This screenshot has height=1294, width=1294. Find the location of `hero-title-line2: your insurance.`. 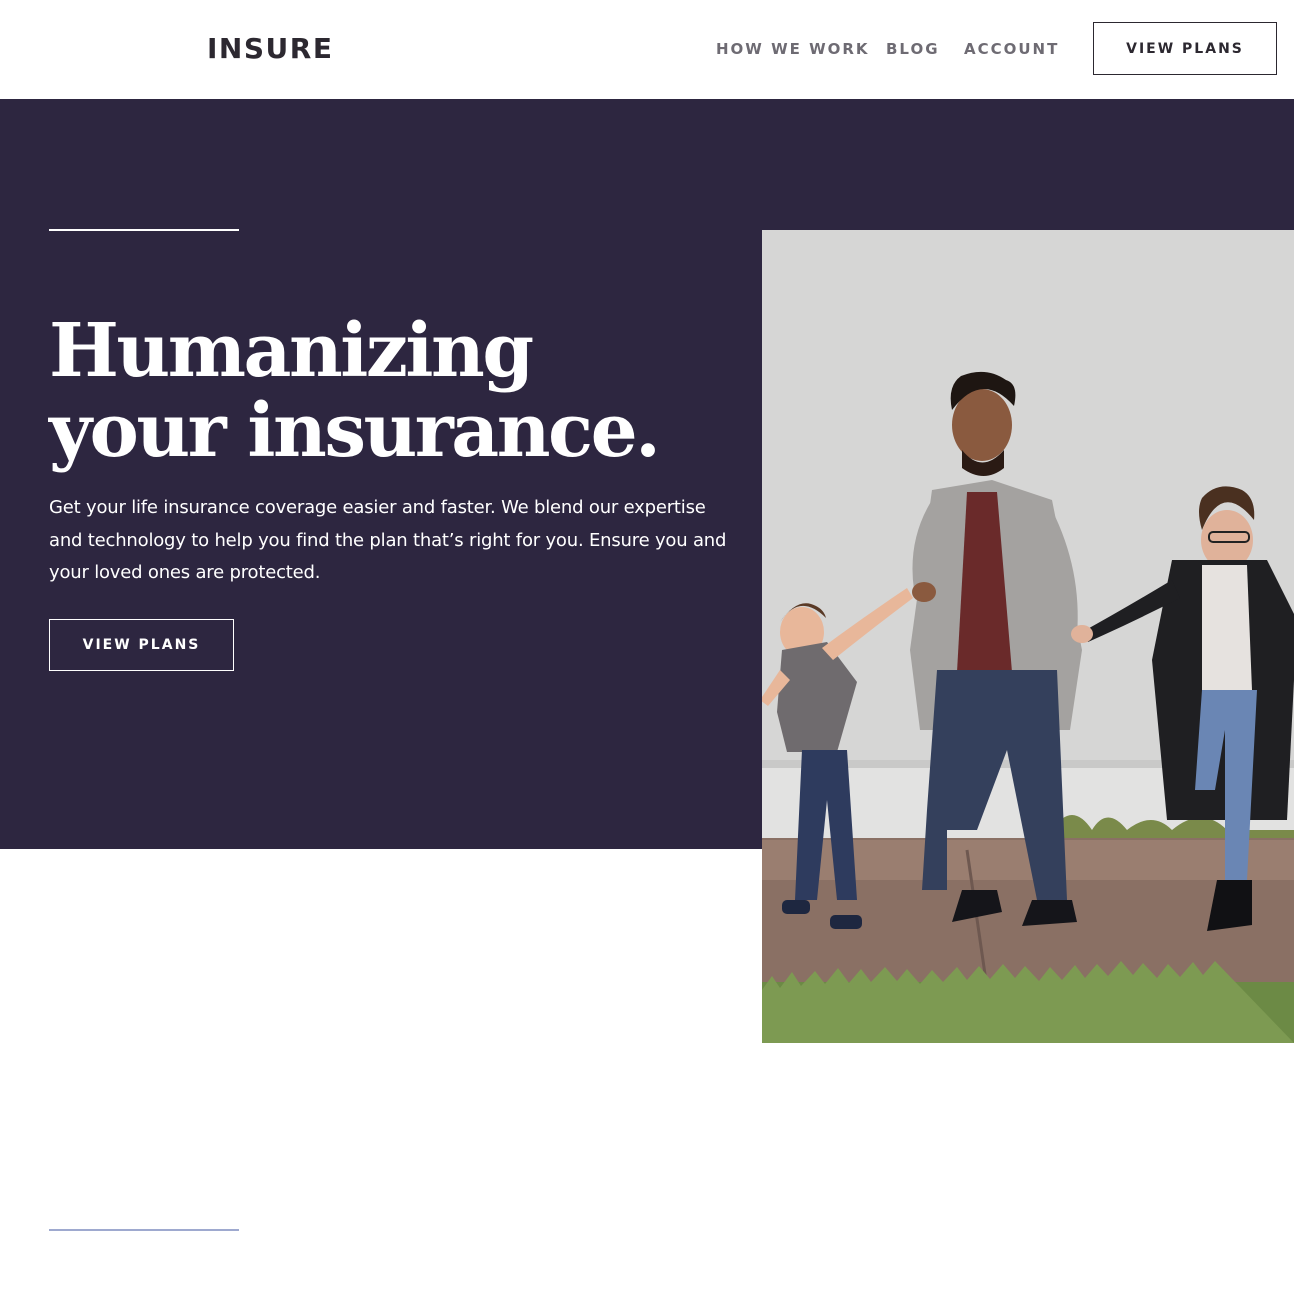

hero-title-line2: your insurance. is located at coordinates (355, 431).